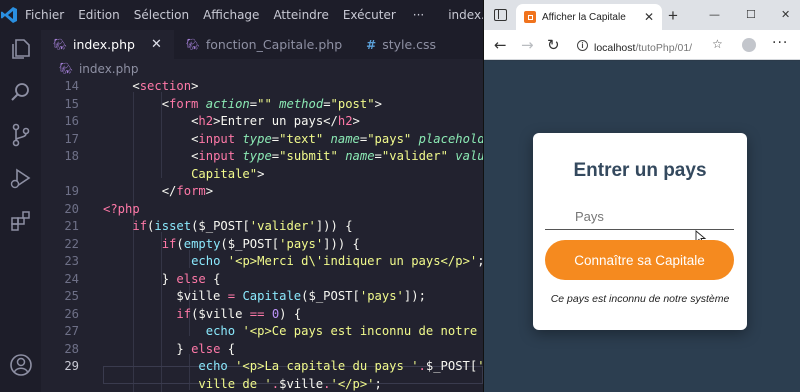  What do you see at coordinates (344, 331) in the screenshot?
I see `code-line: echo '<p>Ce pays est inconnu de notre s` at bounding box center [344, 331].